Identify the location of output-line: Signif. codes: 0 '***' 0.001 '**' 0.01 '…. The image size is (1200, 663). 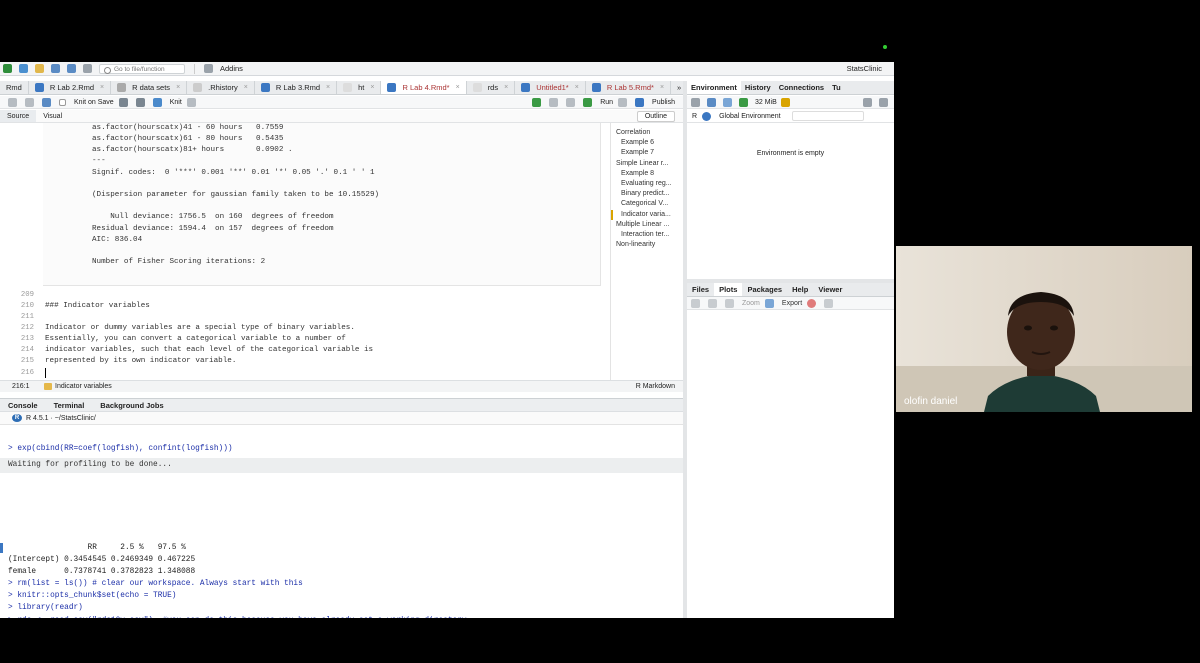
(233, 173).